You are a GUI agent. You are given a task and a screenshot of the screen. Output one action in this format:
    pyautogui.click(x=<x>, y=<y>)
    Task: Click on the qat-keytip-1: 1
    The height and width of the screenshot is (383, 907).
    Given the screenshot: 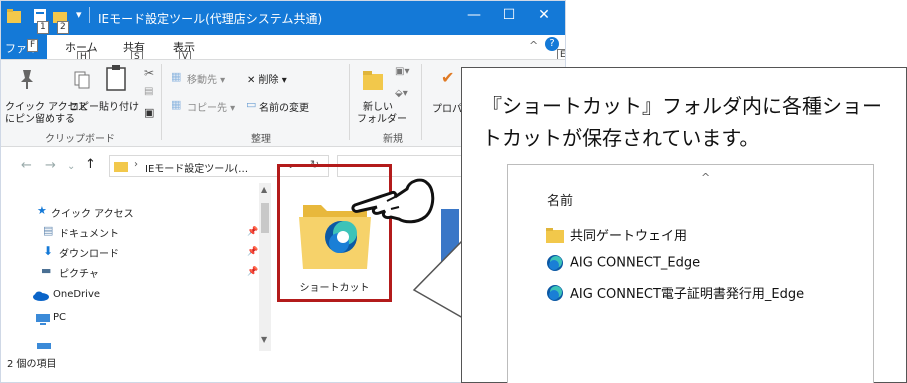 What is the action you would take?
    pyautogui.click(x=43, y=27)
    